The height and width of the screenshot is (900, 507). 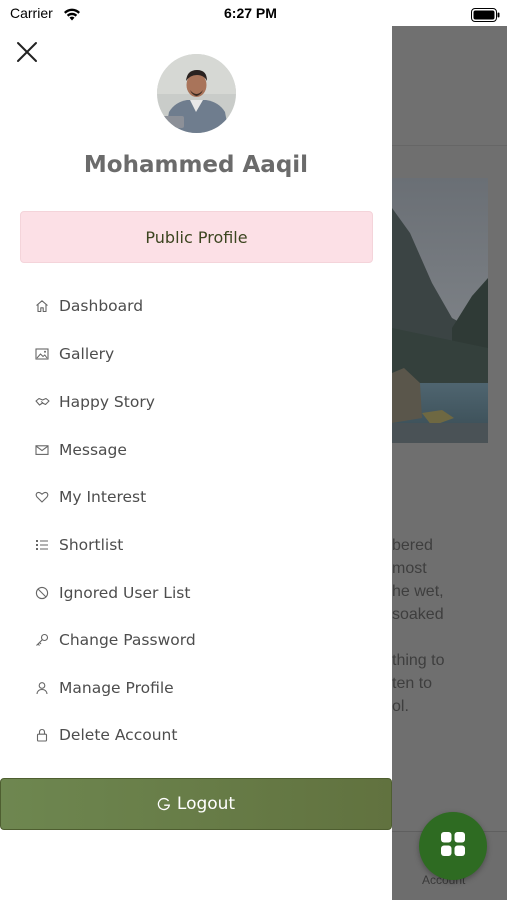 I want to click on key-icon, so click(x=42, y=640).